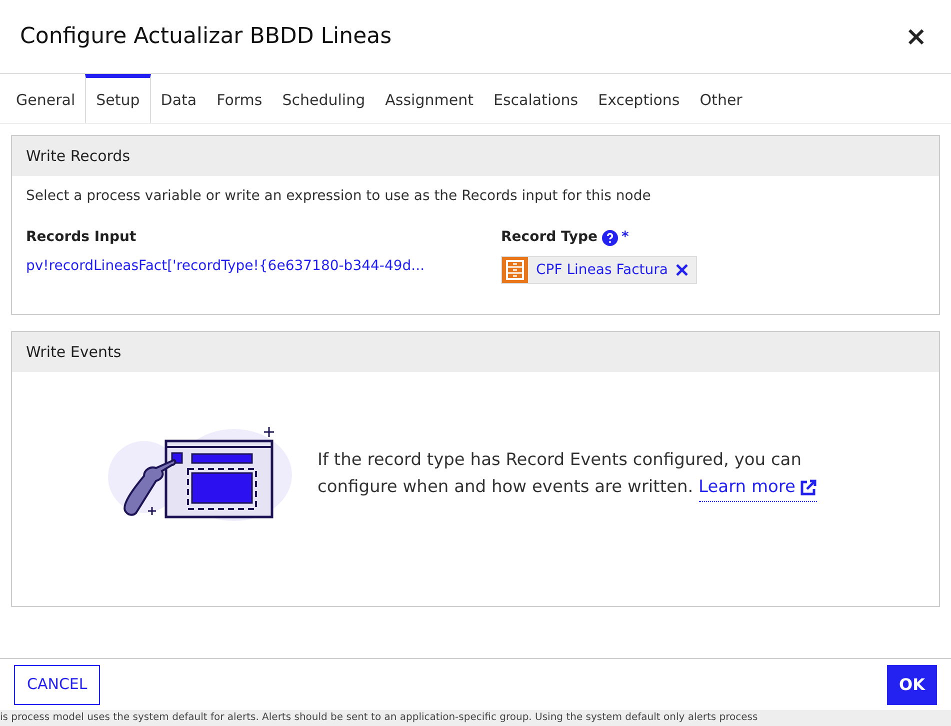 Image resolution: width=951 pixels, height=726 pixels. Describe the element at coordinates (475, 156) in the screenshot. I see `panel-header: Write Records` at that location.